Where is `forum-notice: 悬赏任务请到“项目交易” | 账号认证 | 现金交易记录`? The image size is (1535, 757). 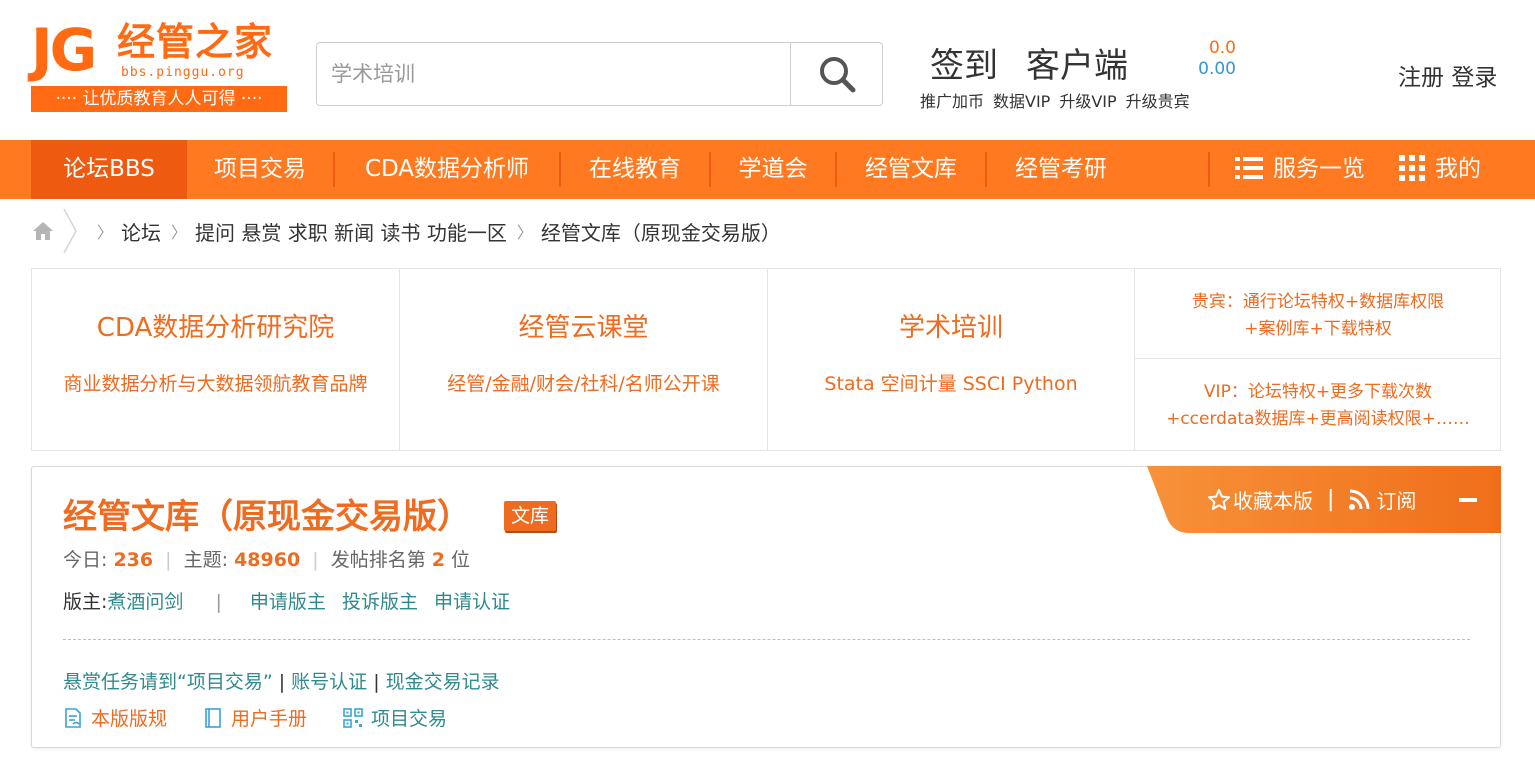
forum-notice: 悬赏任务请到“项目交易” | 账号认证 | 现金交易记录 is located at coordinates (281, 682).